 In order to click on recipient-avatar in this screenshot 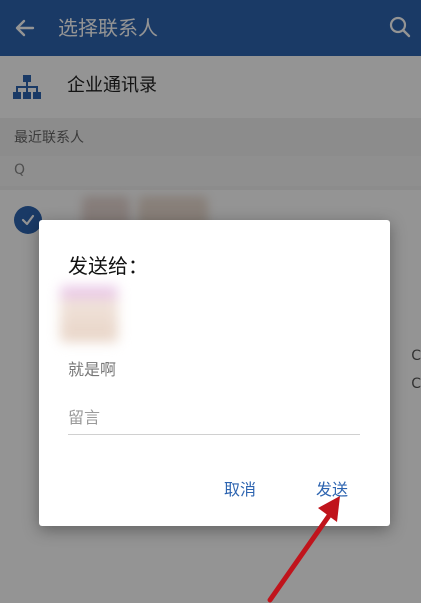, I will do `click(89, 314)`.